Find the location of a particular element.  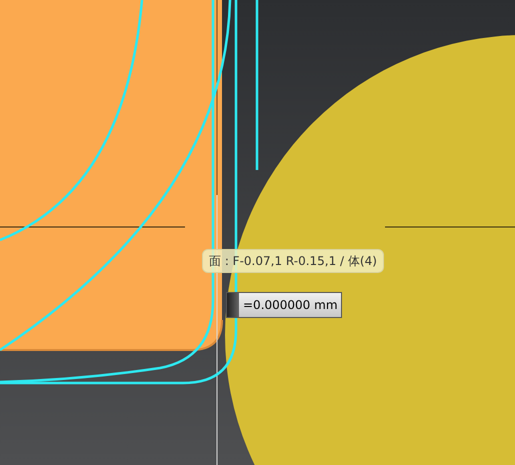

tooltip: 面 : F-0.07,1 R-0.15,1 / 体(4) is located at coordinates (293, 261).